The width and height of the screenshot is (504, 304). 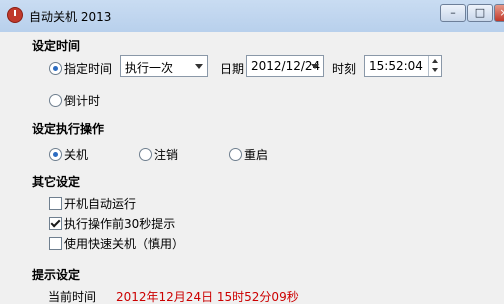 What do you see at coordinates (56, 275) in the screenshot?
I see `tips-heading: 提示设定` at bounding box center [56, 275].